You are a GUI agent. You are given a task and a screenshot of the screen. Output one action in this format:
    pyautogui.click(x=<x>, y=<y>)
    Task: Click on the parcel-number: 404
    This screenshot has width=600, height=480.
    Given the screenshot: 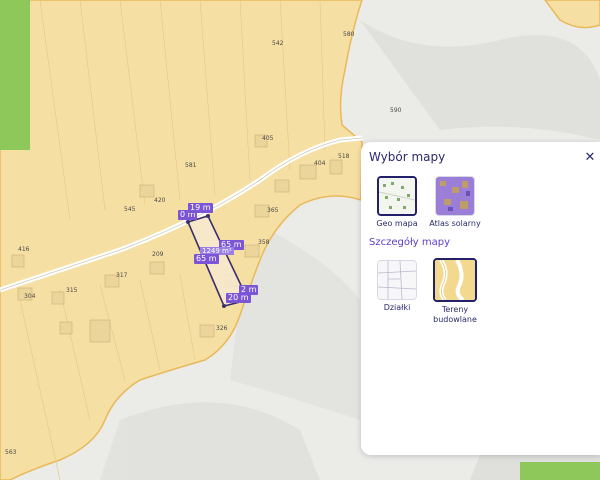 What is the action you would take?
    pyautogui.click(x=320, y=163)
    